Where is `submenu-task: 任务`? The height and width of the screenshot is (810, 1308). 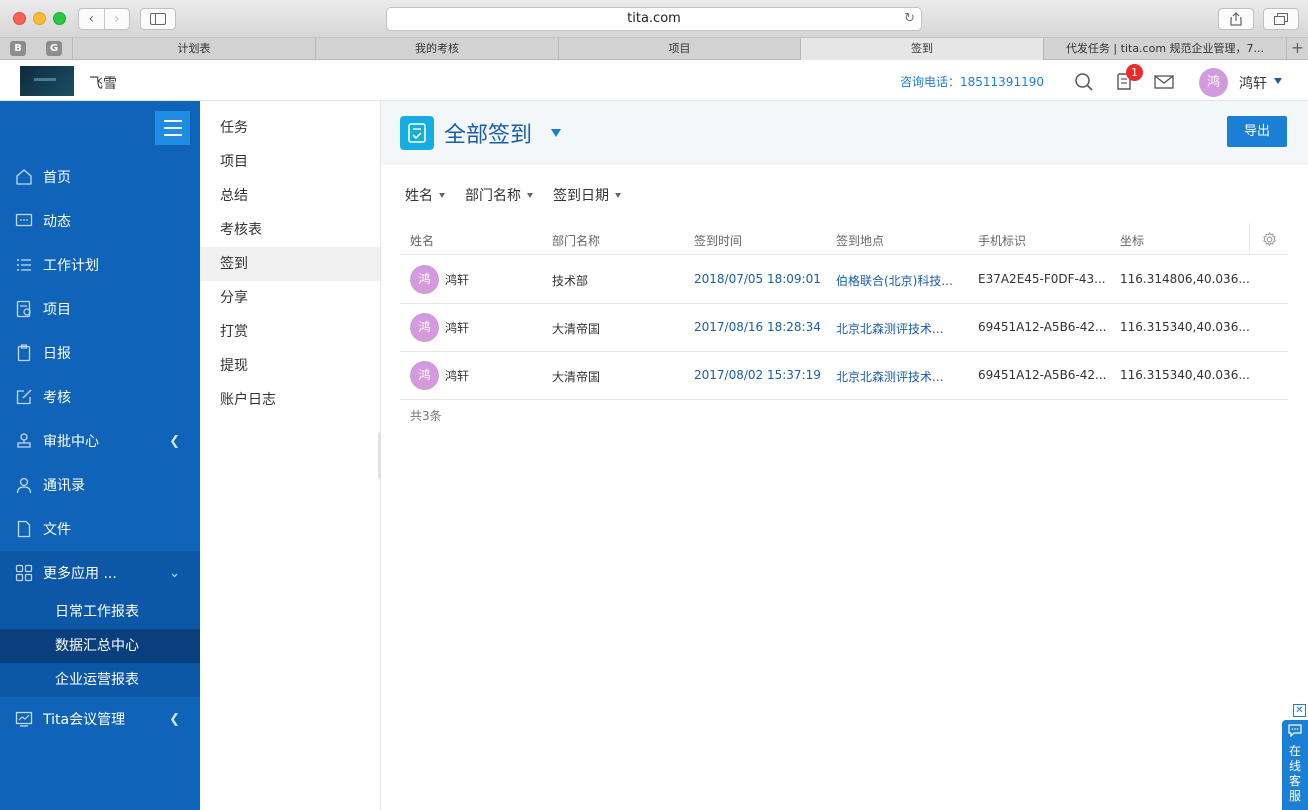 submenu-task: 任务 is located at coordinates (290, 128).